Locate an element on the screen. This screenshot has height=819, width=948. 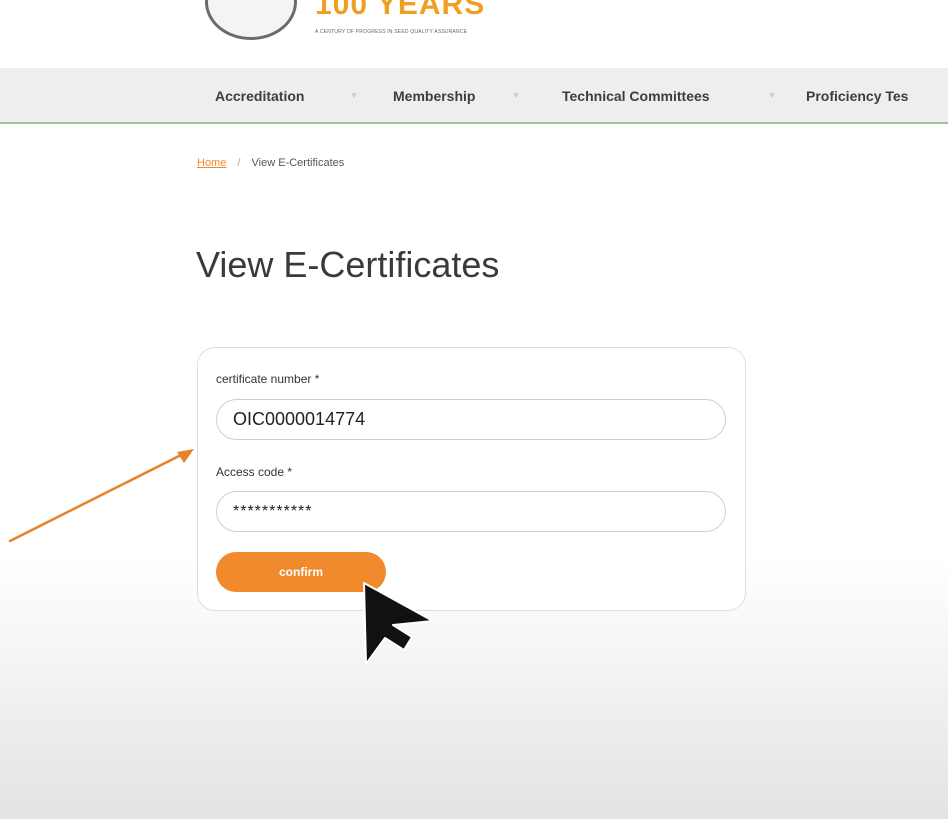
nav-item-accreditation: Accreditation is located at coordinates (259, 96).